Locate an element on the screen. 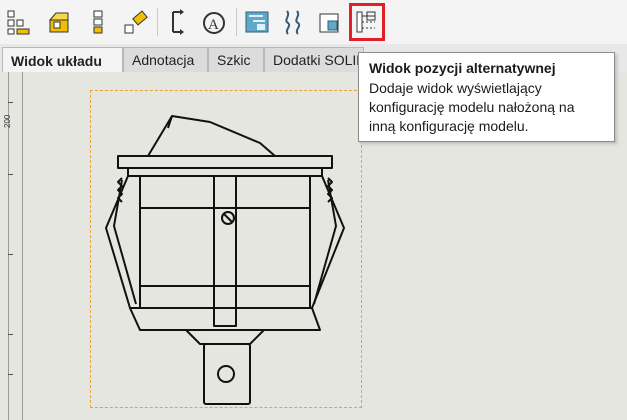  section-view-icon is located at coordinates (178, 22).